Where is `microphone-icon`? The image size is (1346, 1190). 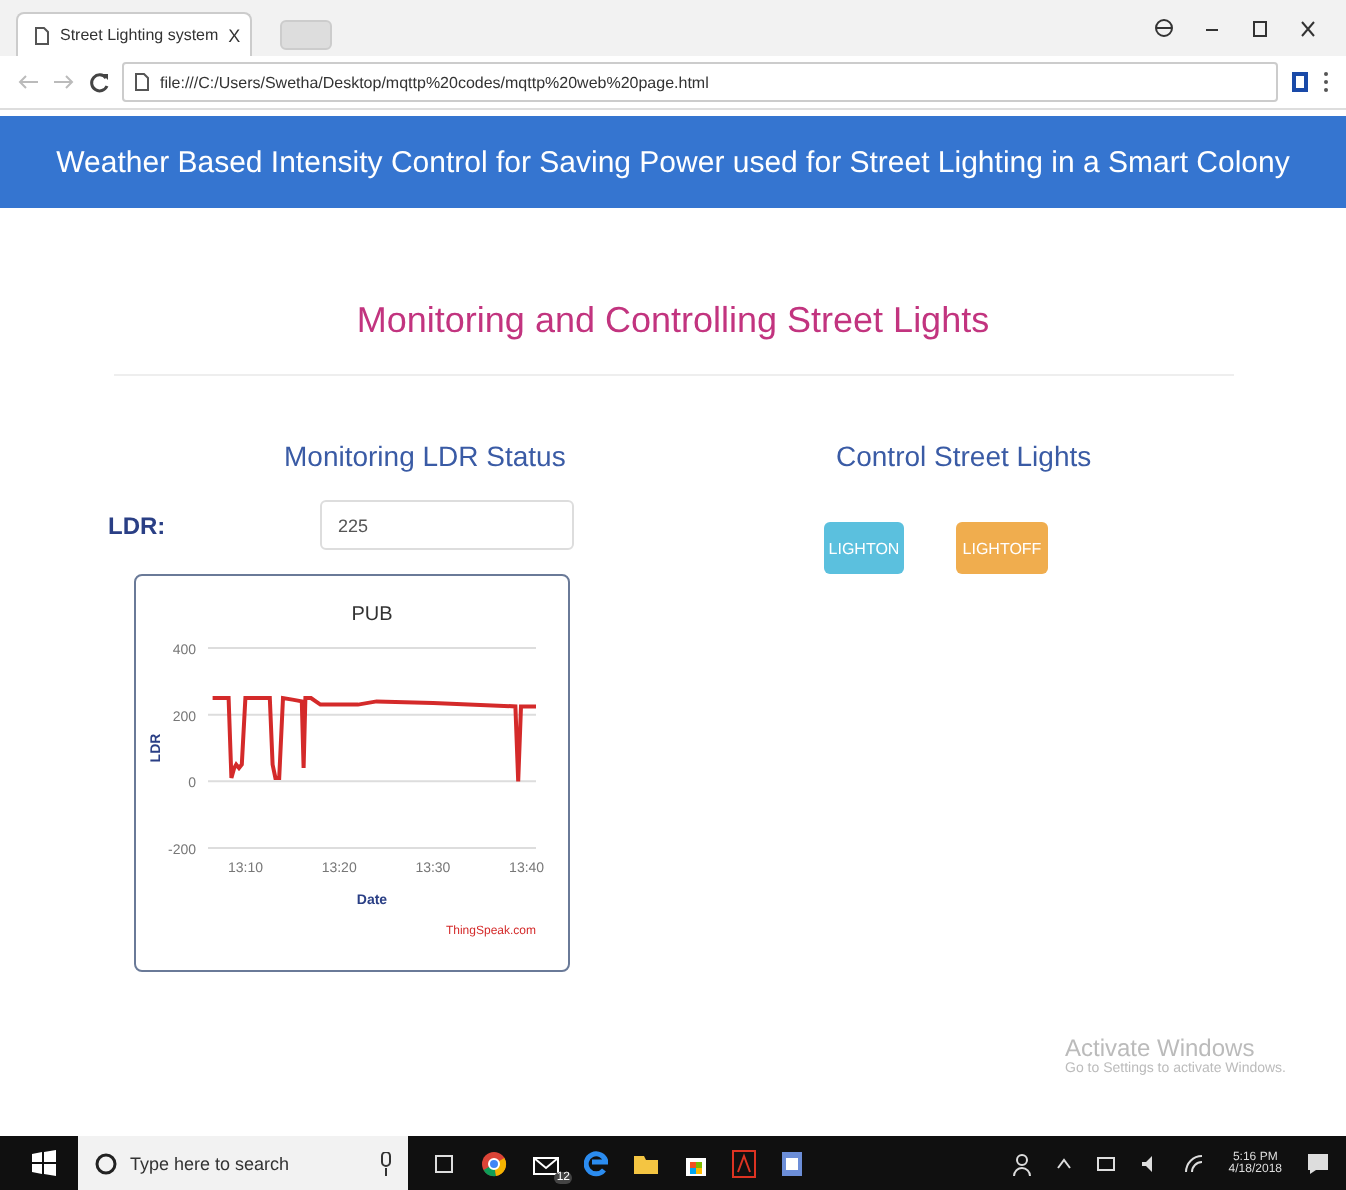 microphone-icon is located at coordinates (386, 1163).